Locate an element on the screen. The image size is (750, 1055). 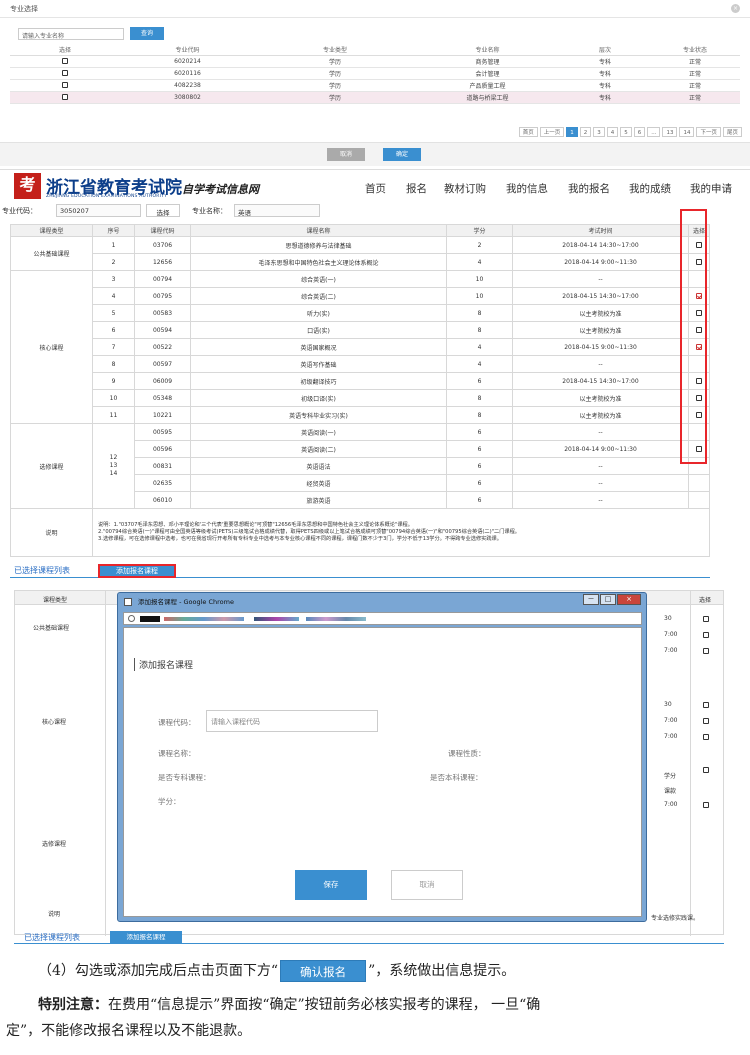
cell-seq: 3 is located at coordinates (113, 279).